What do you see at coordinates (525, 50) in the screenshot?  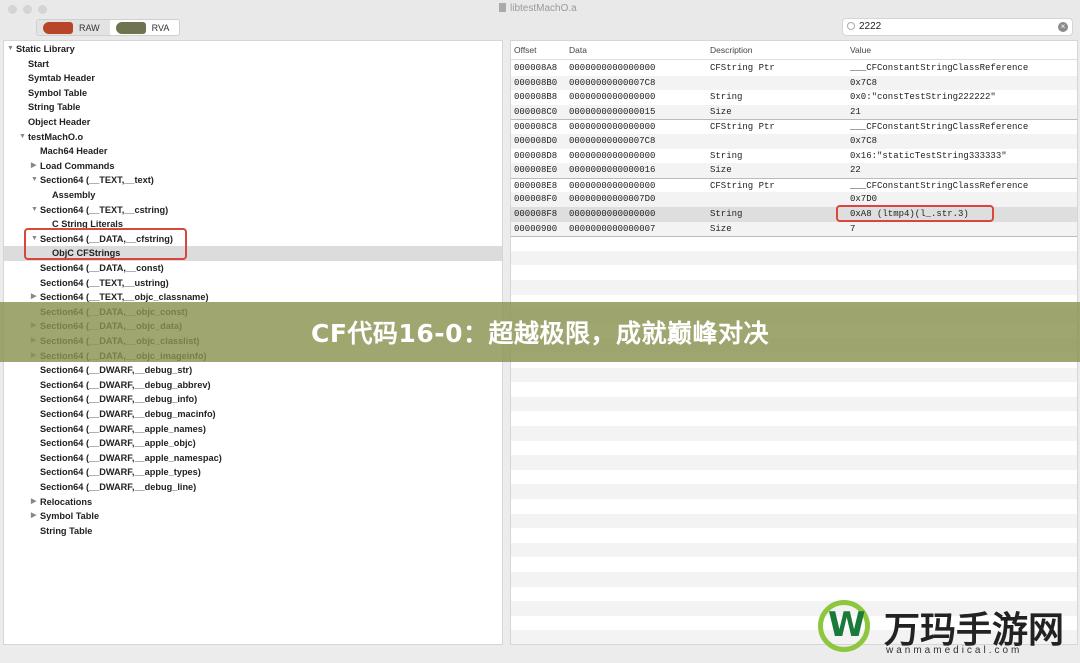 I see `column-header-offset: Offset` at bounding box center [525, 50].